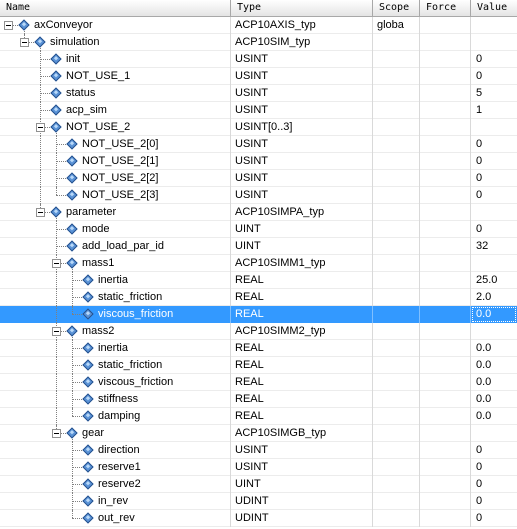 The height and width of the screenshot is (529, 517). Describe the element at coordinates (302, 8) in the screenshot. I see `column-header-type: Type` at that location.